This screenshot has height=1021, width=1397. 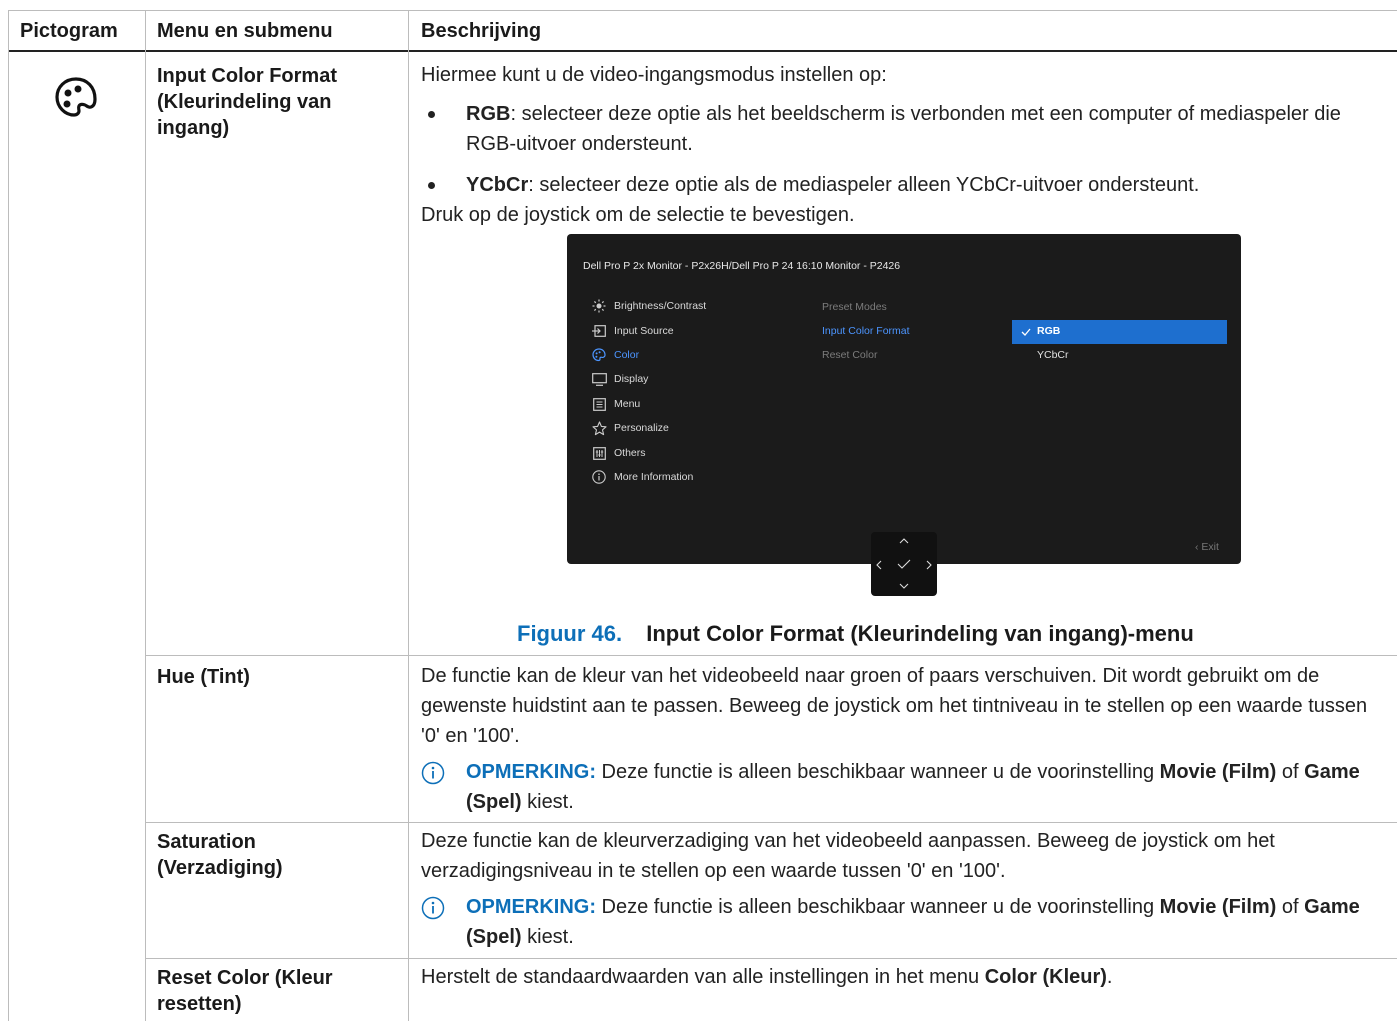 What do you see at coordinates (599, 379) in the screenshot?
I see `display-icon` at bounding box center [599, 379].